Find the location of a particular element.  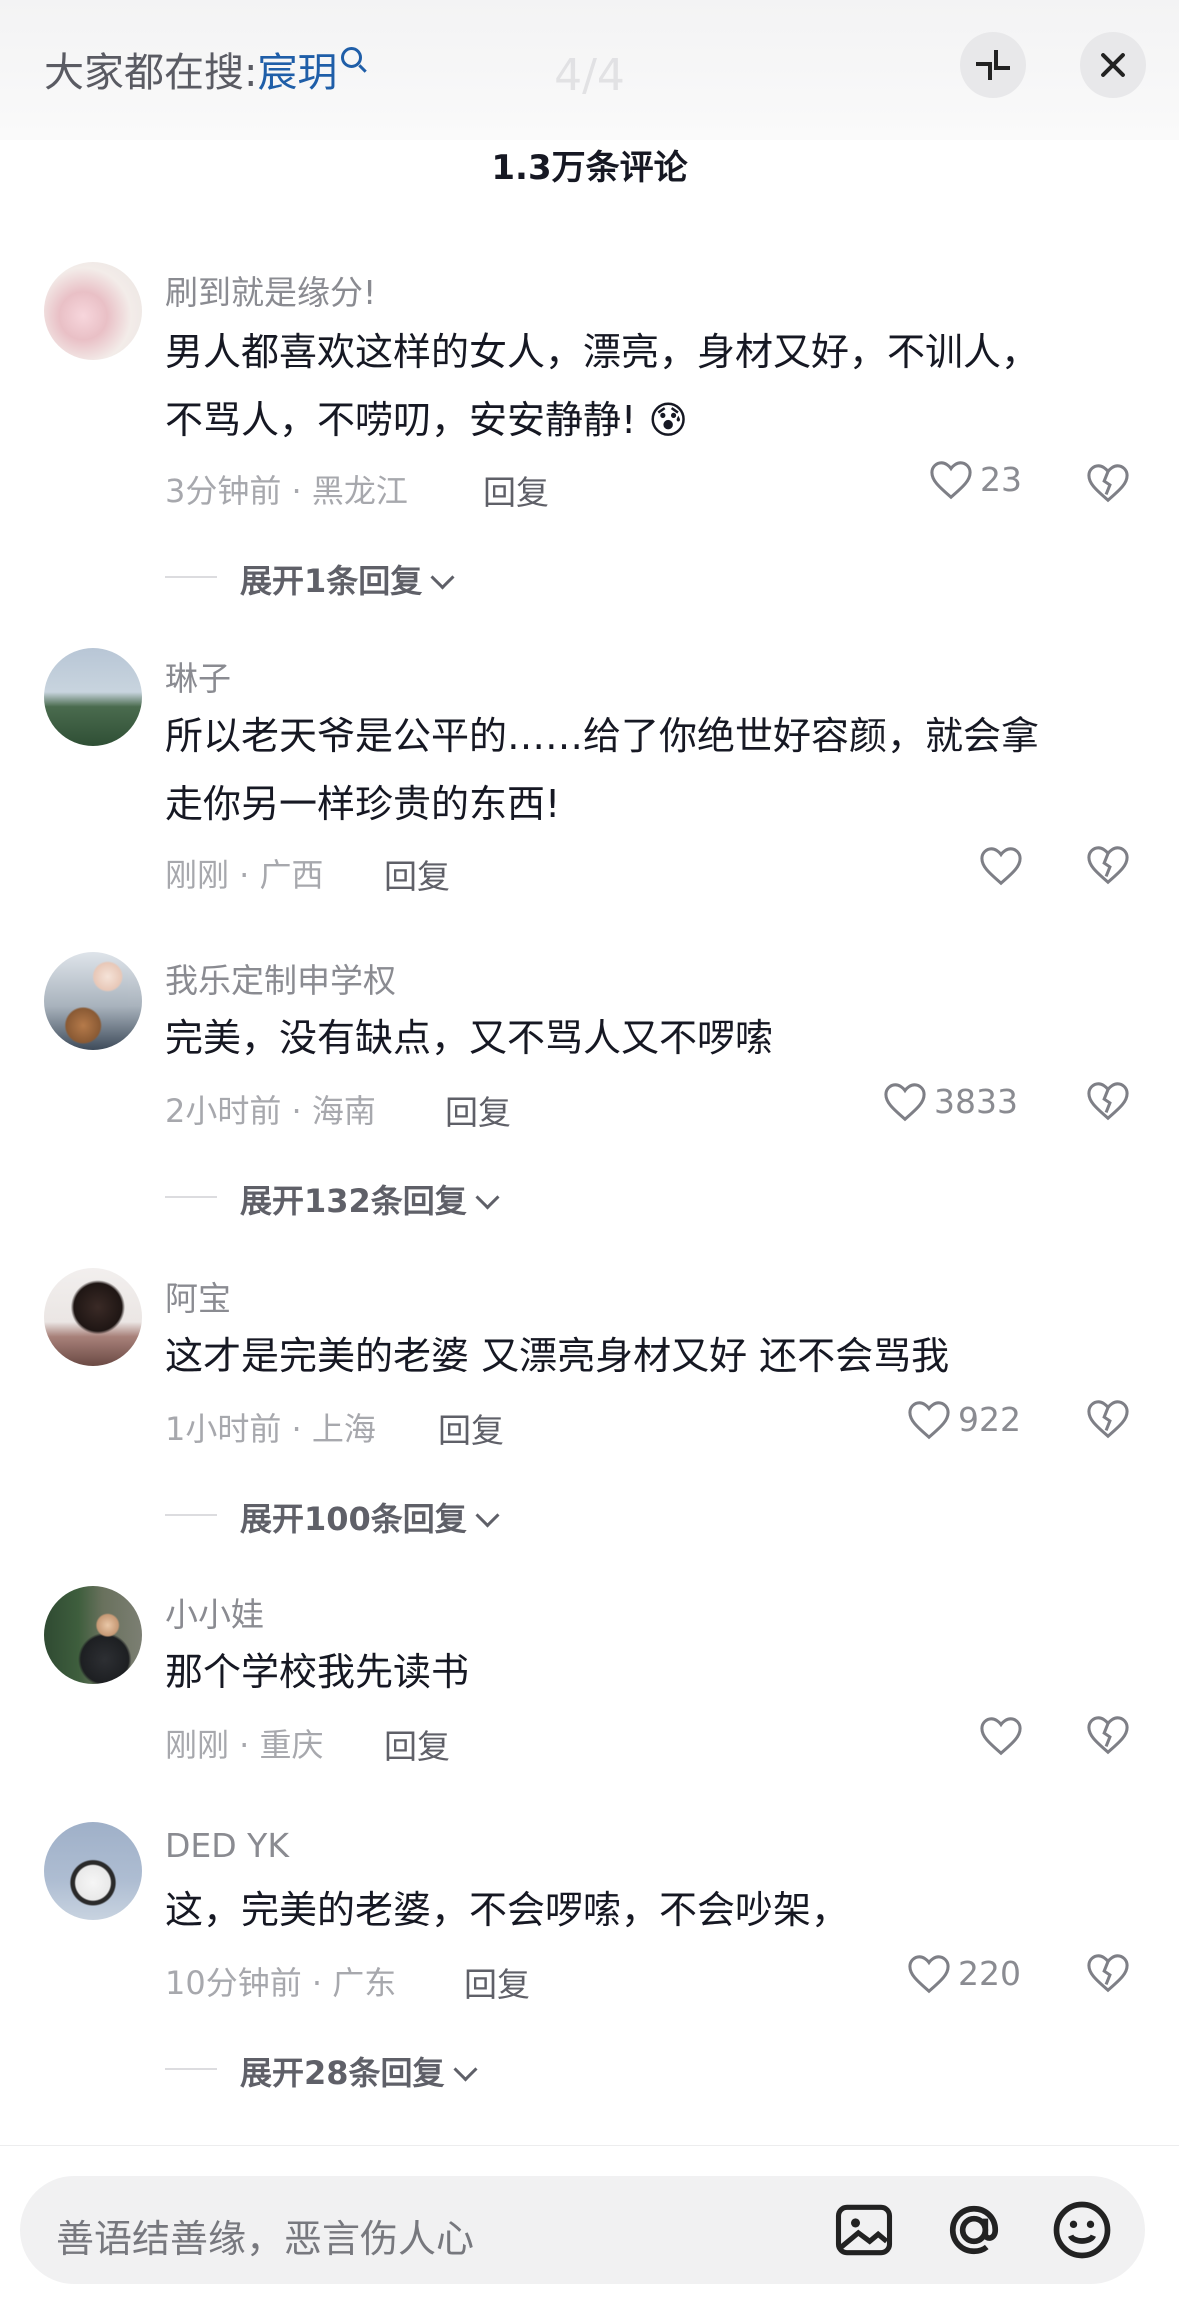

collapse-button is located at coordinates (993, 65).